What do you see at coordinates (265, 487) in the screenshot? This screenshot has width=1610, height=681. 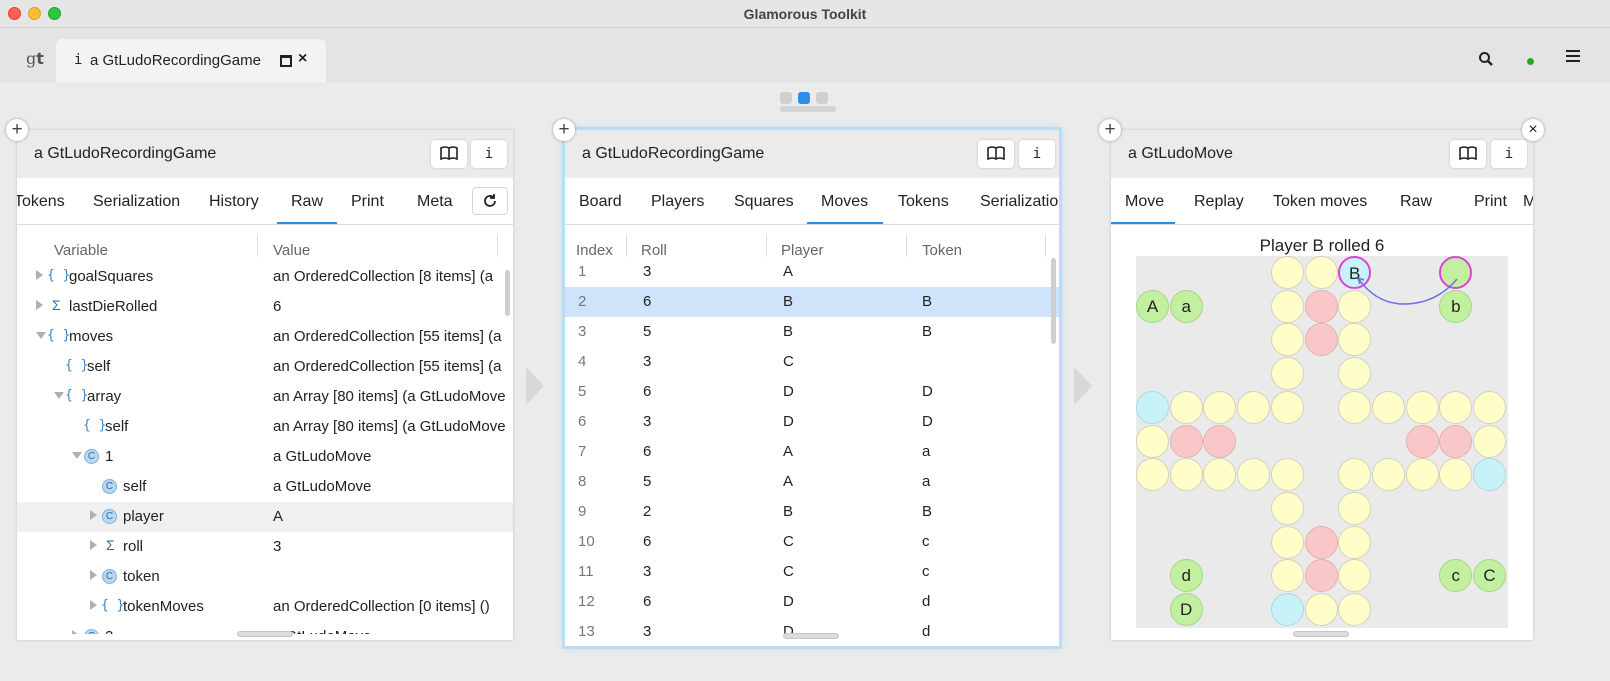 I see `tree-row: Cself a GtLudoMove` at bounding box center [265, 487].